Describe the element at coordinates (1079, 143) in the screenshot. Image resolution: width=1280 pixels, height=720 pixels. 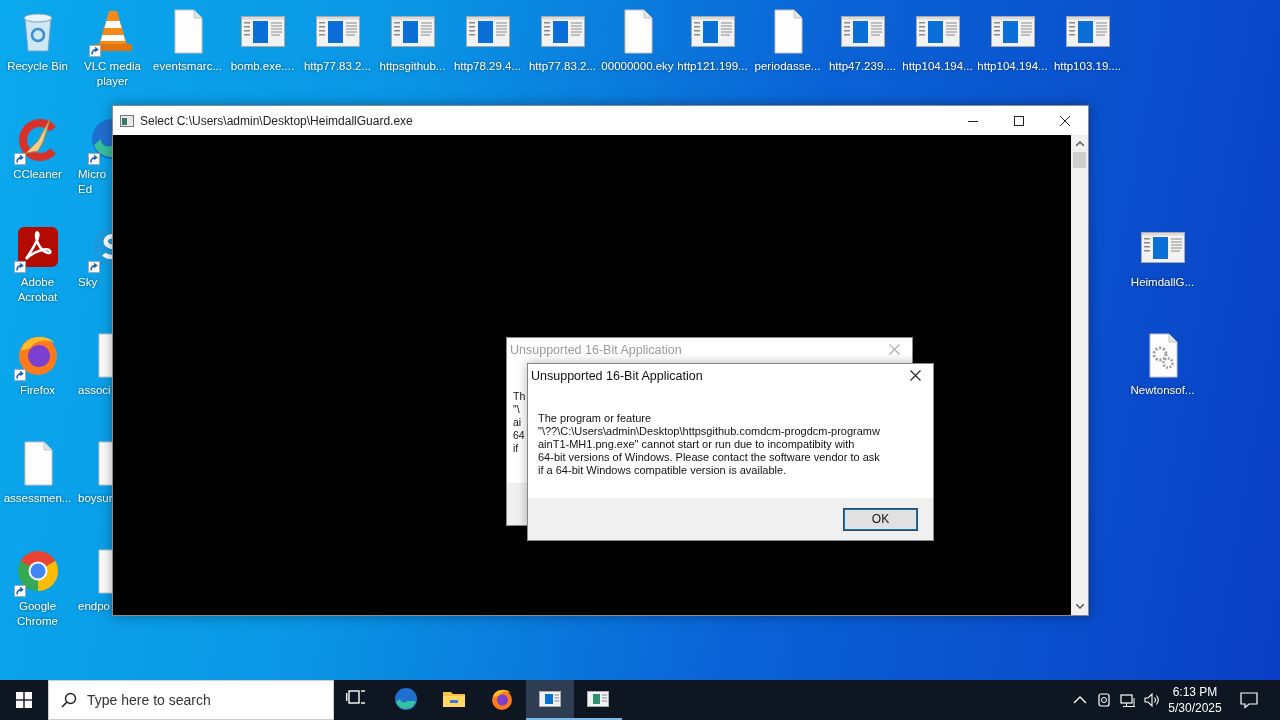
I see `scroll-up-icon` at that location.